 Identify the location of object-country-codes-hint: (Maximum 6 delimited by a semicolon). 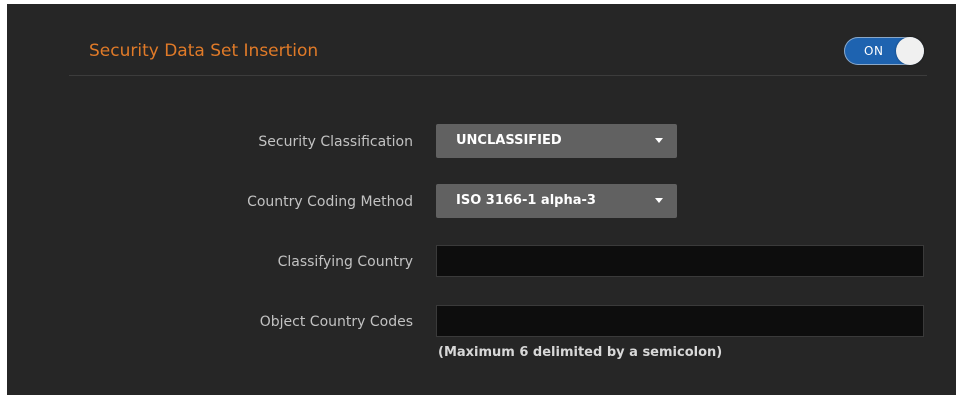
(580, 352).